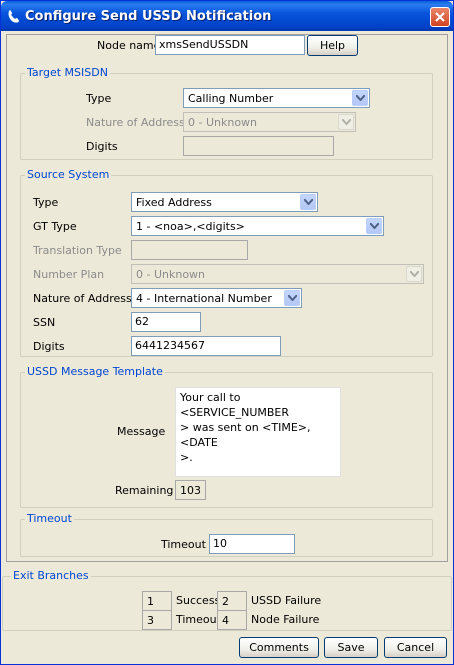 This screenshot has height=665, width=454. What do you see at coordinates (141, 431) in the screenshot?
I see `message-label: Message` at bounding box center [141, 431].